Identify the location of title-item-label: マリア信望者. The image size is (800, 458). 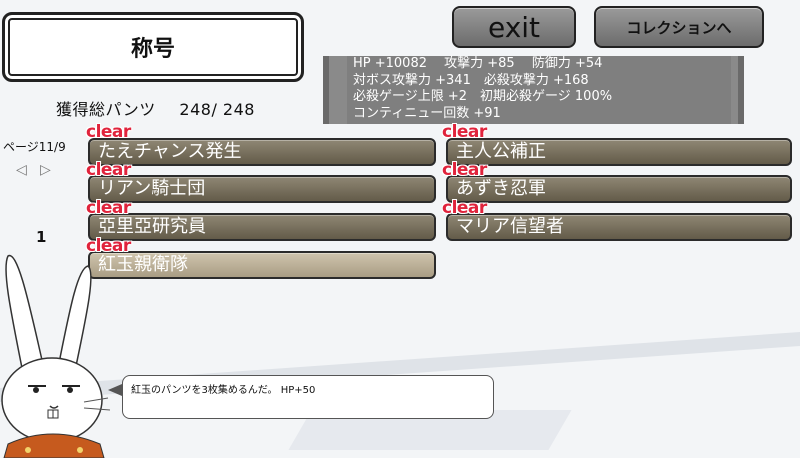
(510, 226).